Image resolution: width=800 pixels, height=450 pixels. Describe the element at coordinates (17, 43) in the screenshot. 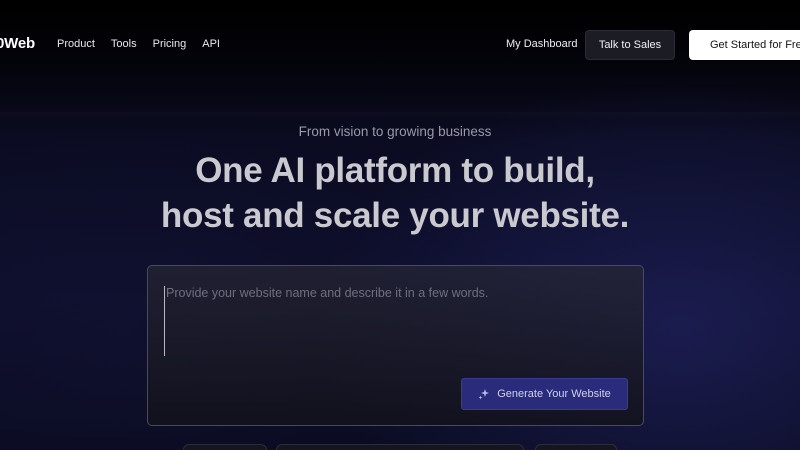

I see `brand-logo: 0Web` at that location.